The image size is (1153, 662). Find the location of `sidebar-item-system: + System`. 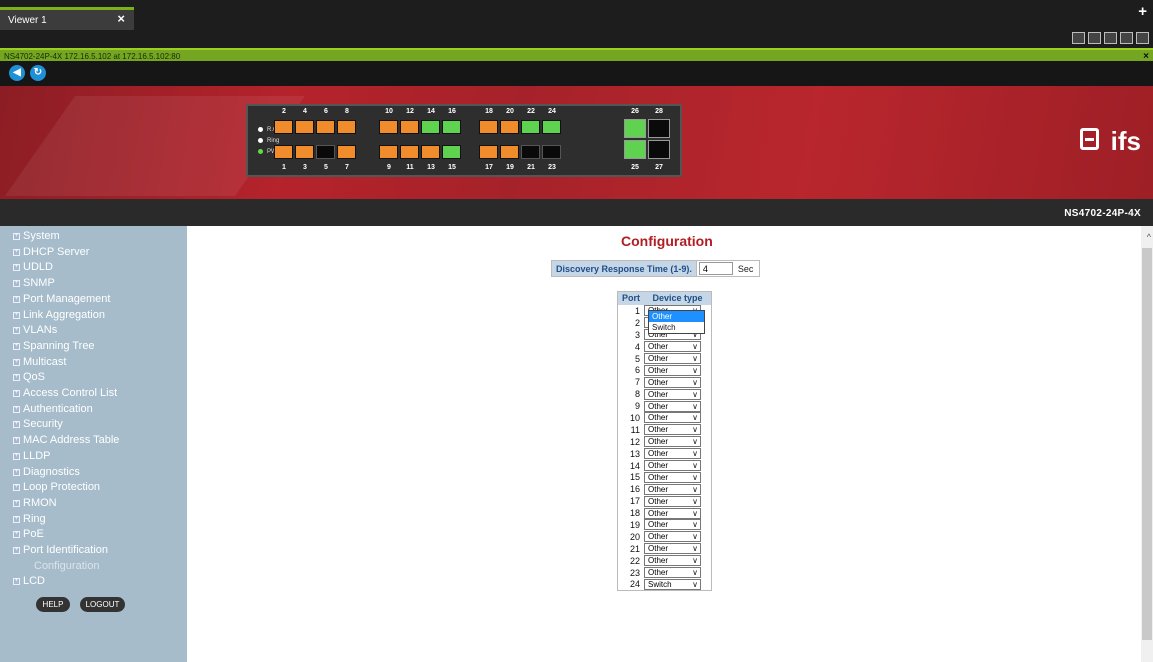

sidebar-item-system: + System is located at coordinates (36, 236).